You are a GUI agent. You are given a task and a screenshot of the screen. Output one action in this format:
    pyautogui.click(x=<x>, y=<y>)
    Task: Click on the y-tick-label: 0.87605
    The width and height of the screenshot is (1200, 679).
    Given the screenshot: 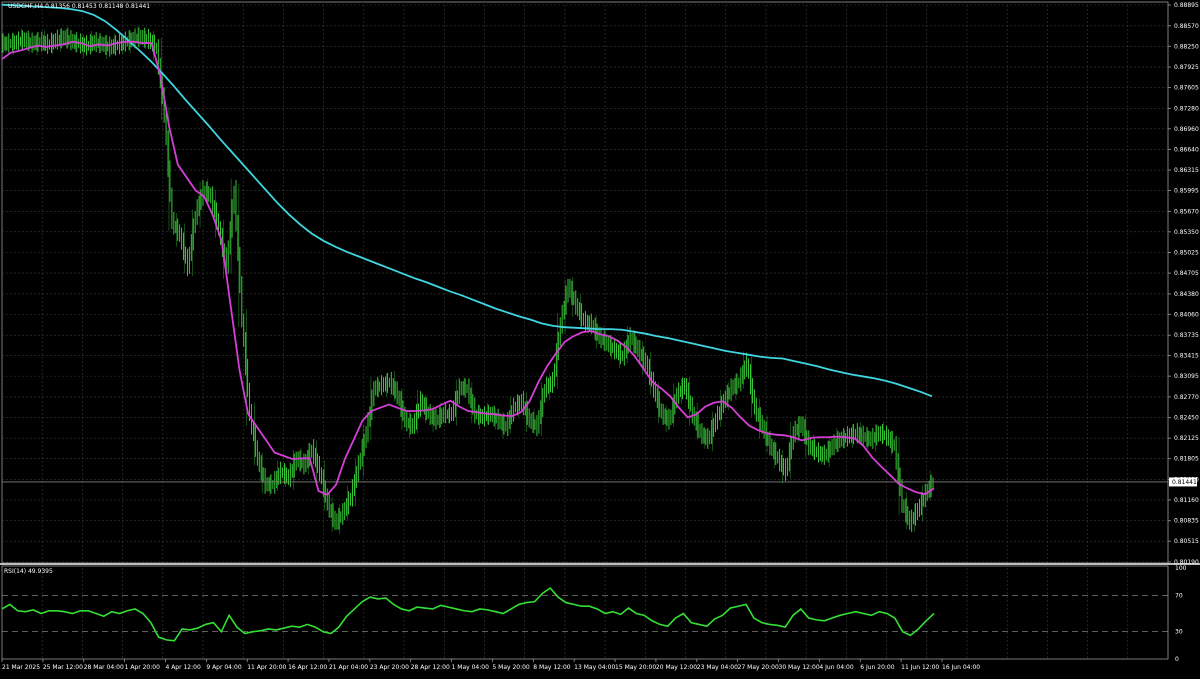 What is the action you would take?
    pyautogui.click(x=1186, y=88)
    